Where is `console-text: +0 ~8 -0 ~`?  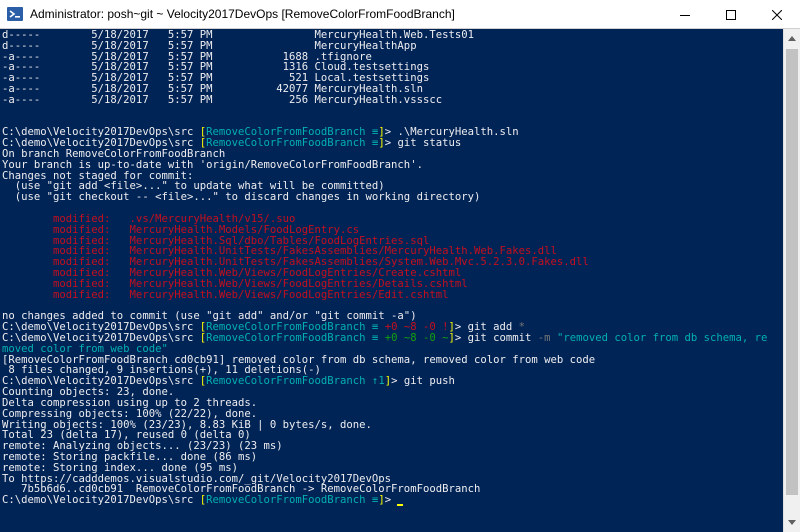
console-text: +0 ~8 -0 ~ is located at coordinates (416, 337).